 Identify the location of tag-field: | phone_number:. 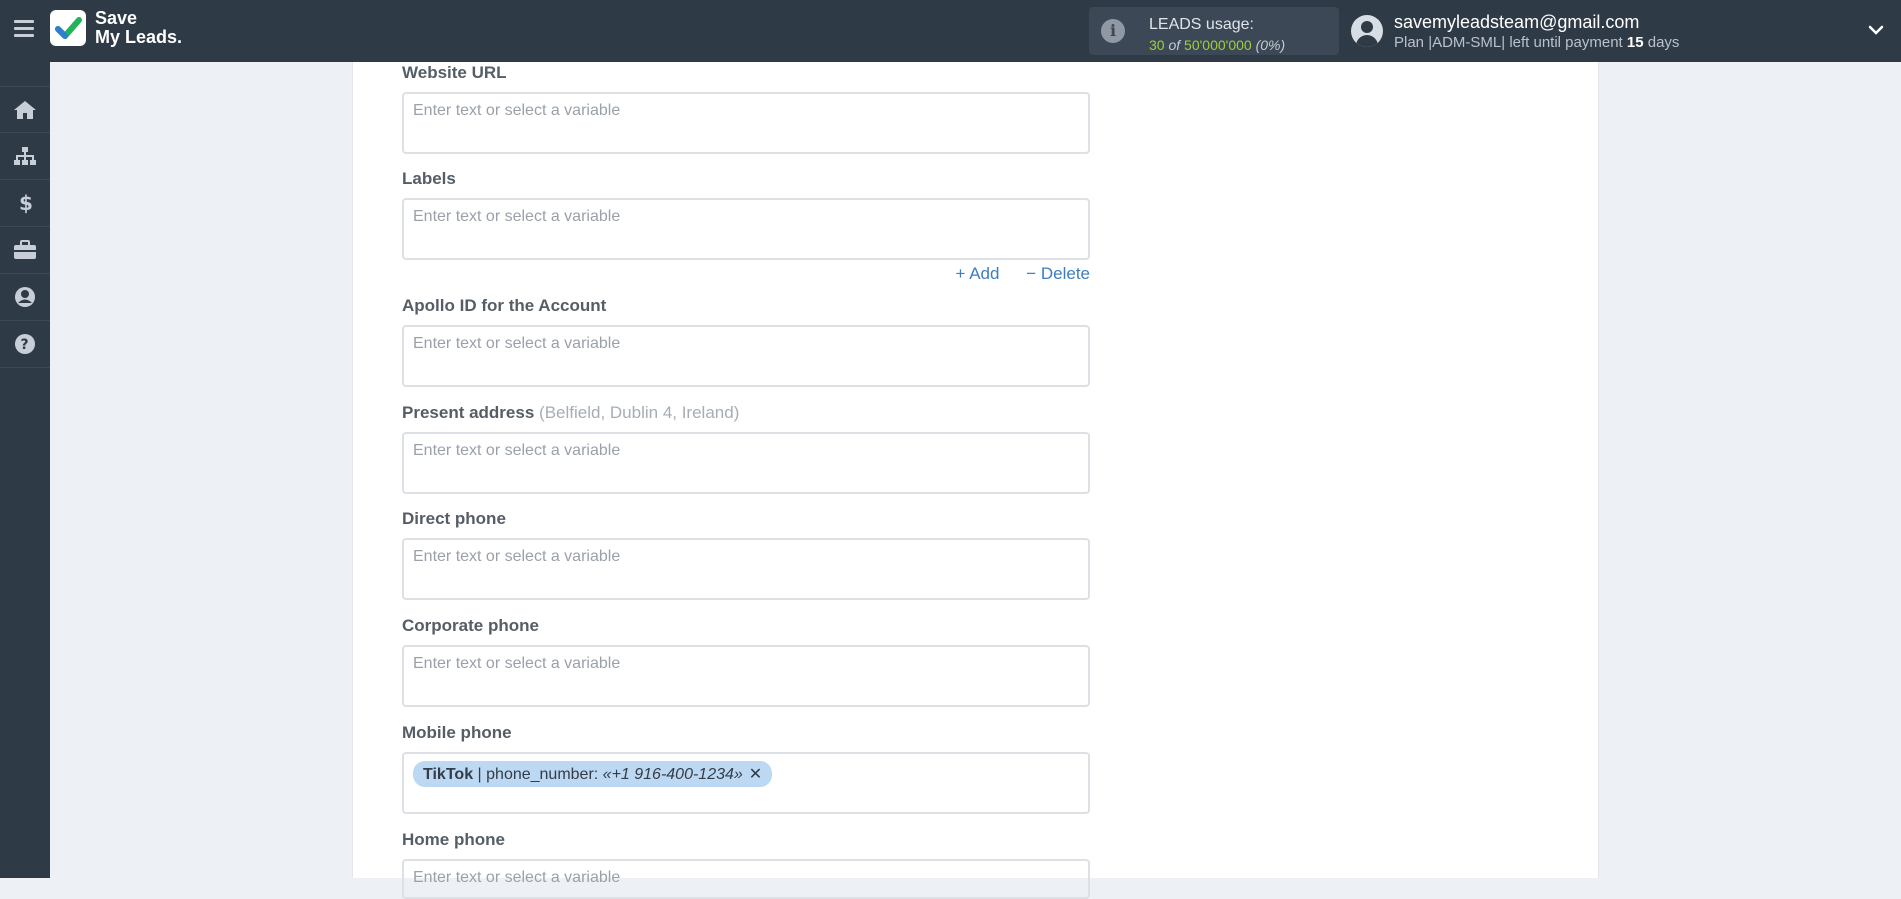
(538, 774).